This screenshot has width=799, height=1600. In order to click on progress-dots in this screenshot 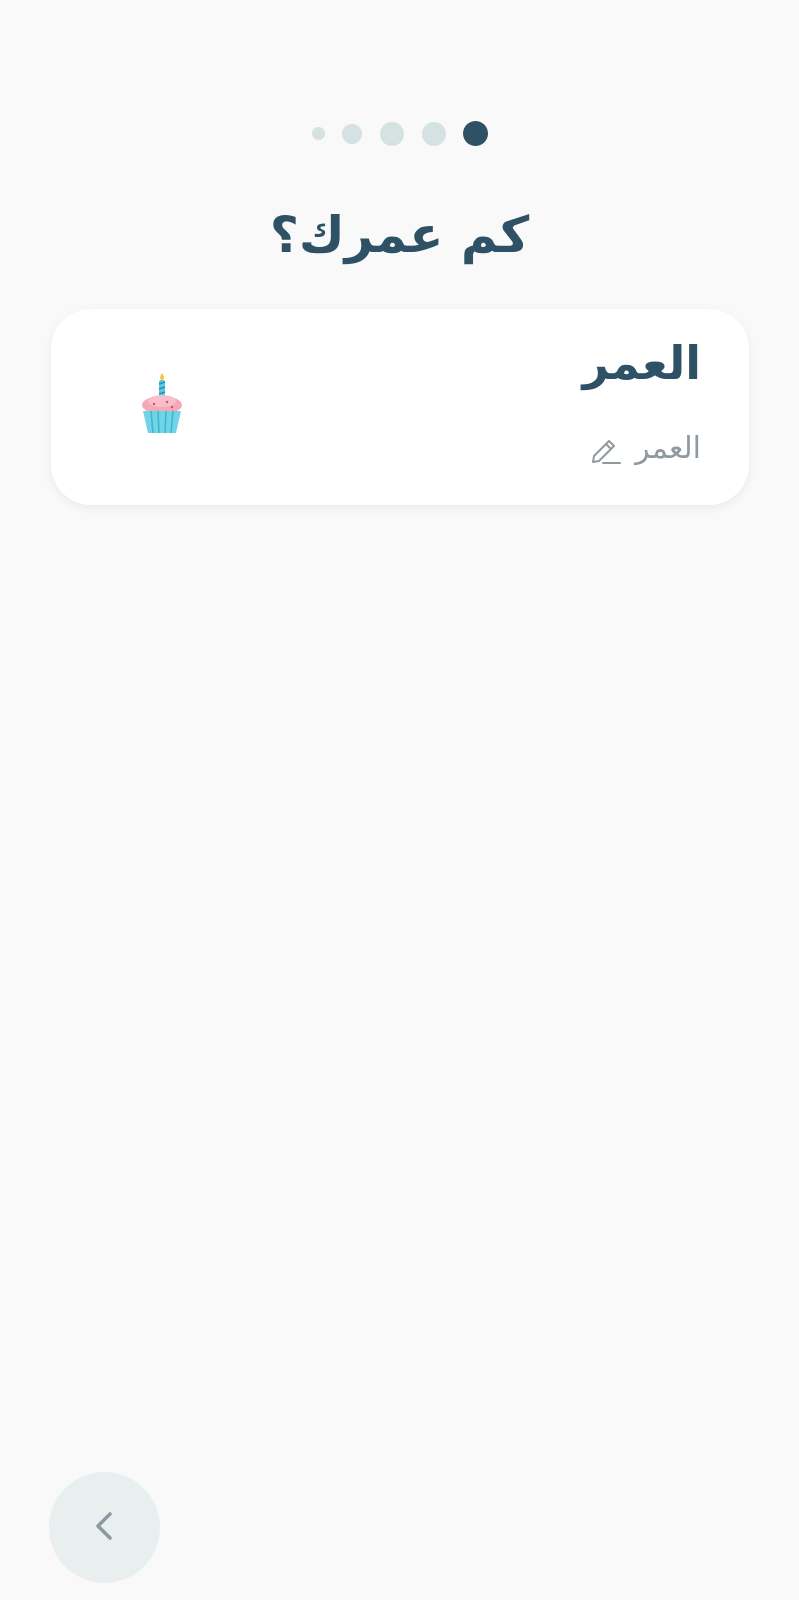, I will do `click(399, 132)`.